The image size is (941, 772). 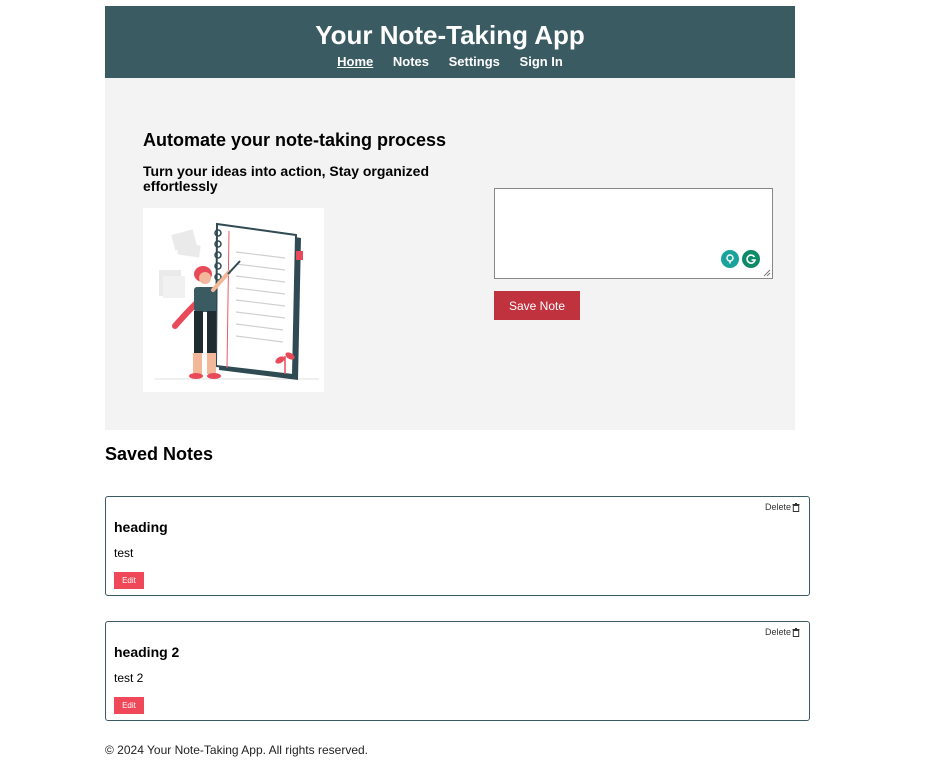 I want to click on grammarly-icon, so click(x=751, y=259).